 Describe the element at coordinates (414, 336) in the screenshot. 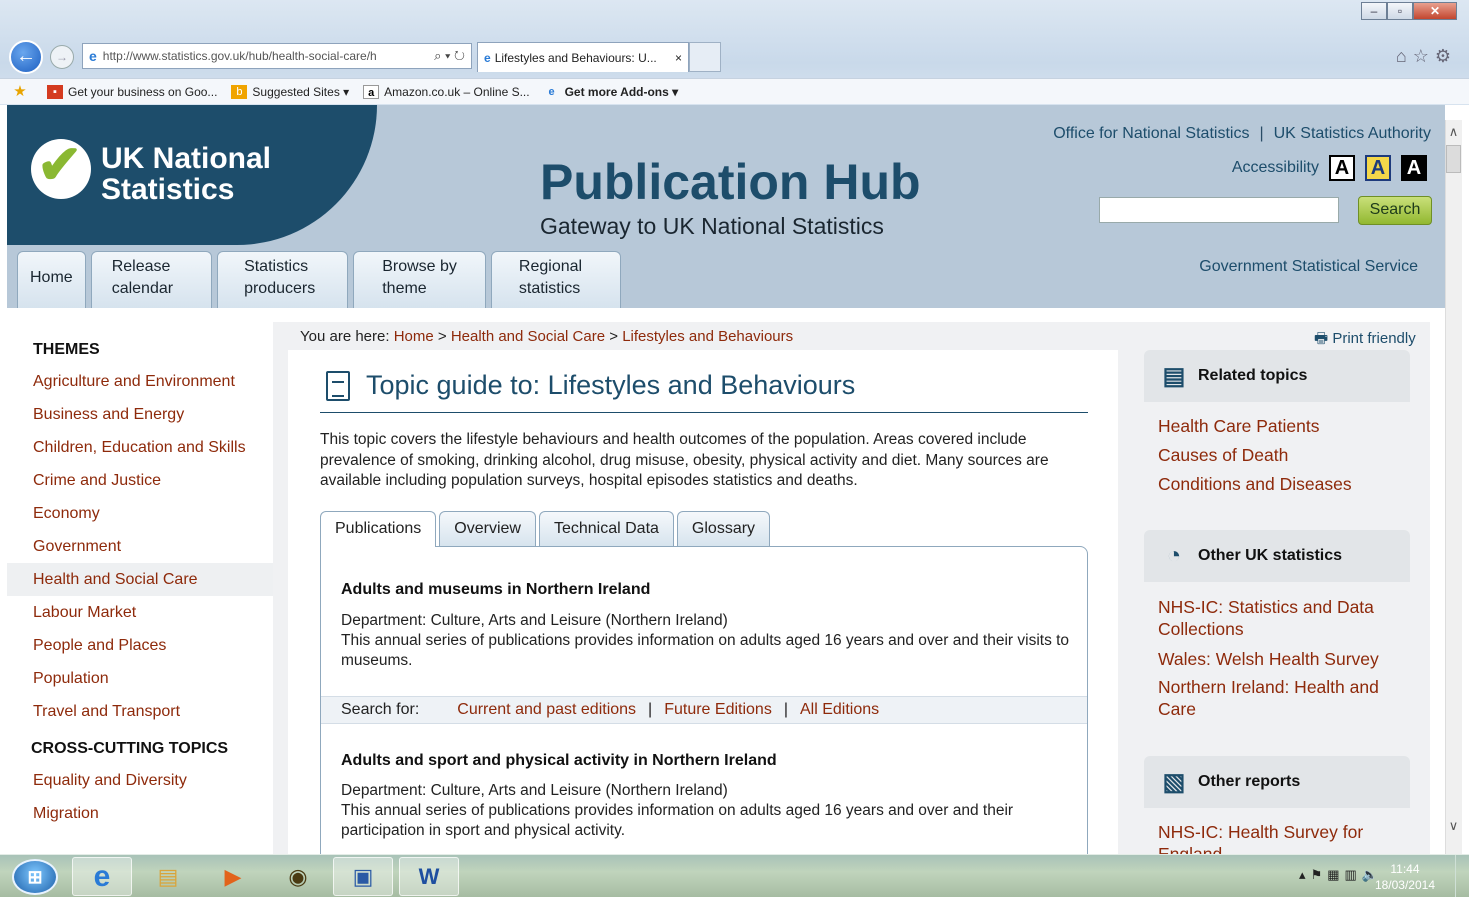

I see `breadcrumb-home: Home` at that location.